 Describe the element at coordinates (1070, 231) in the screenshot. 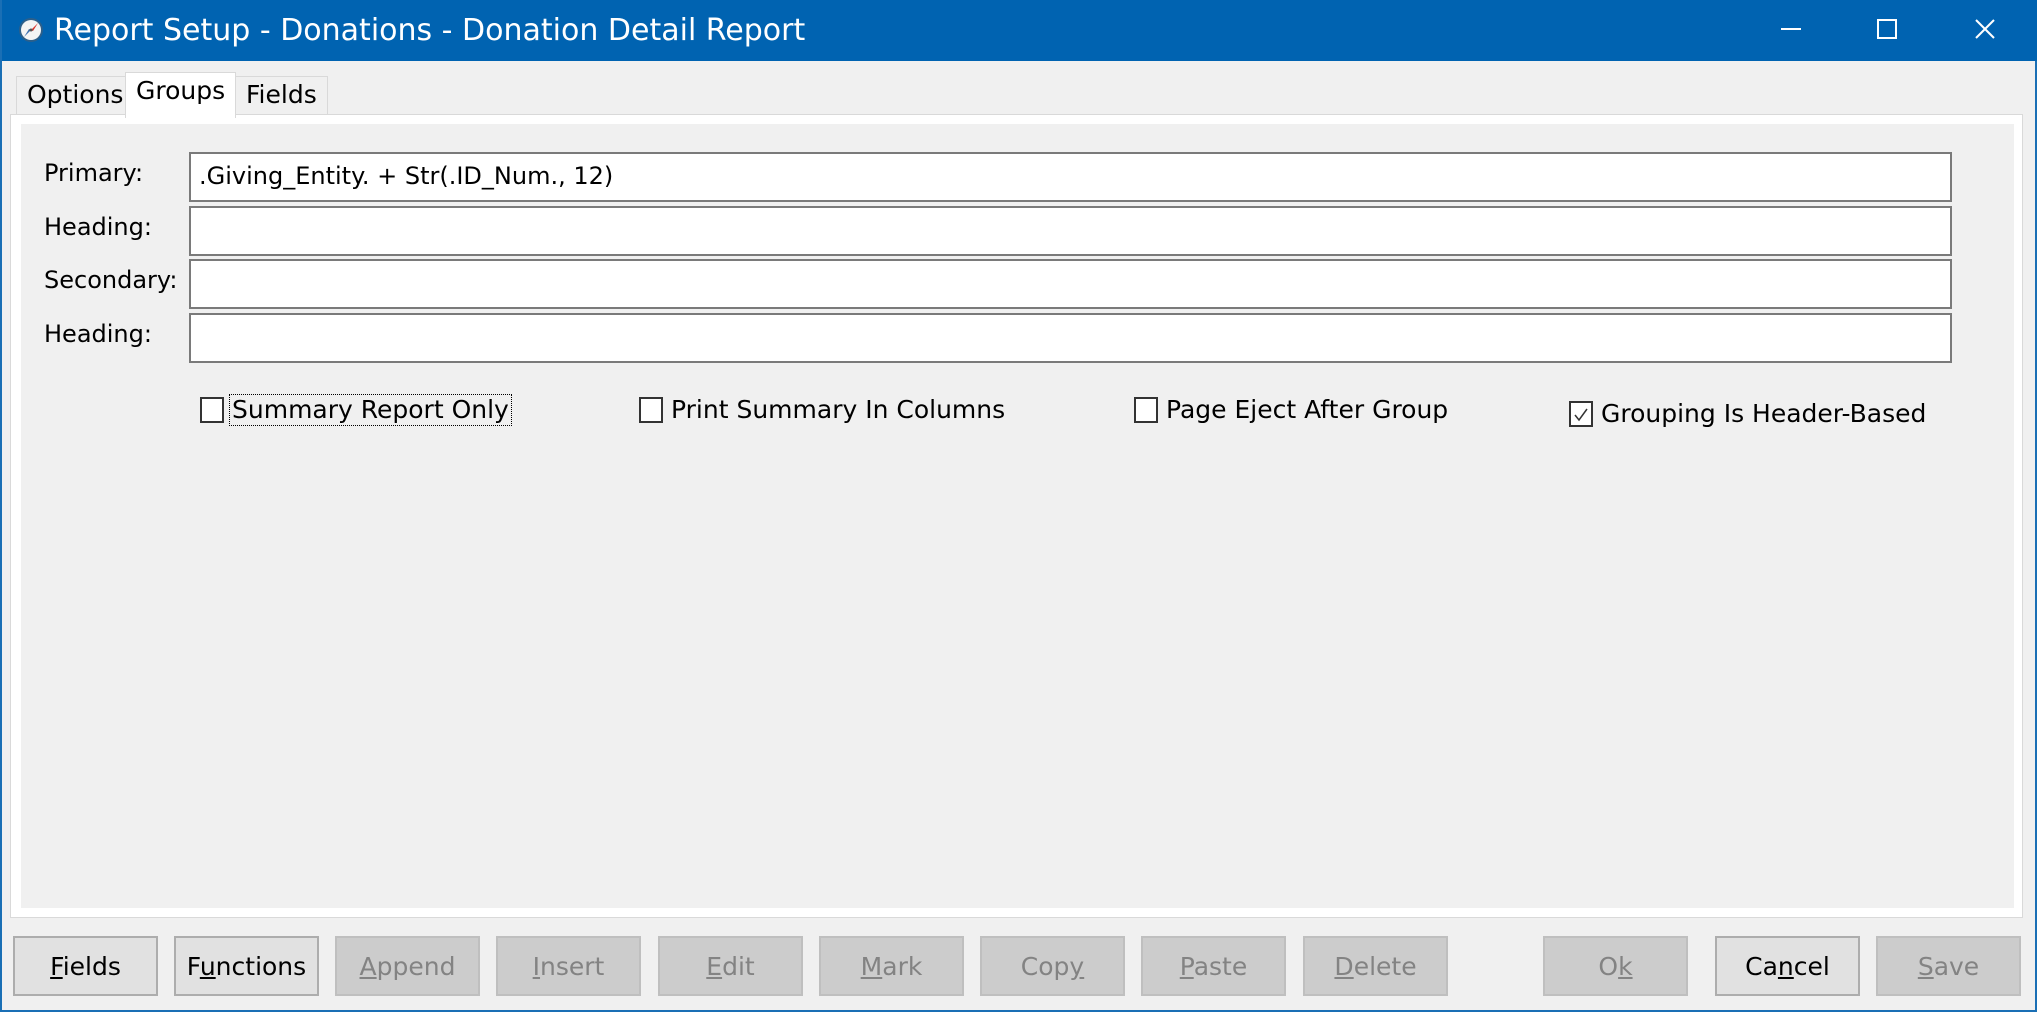

I see `primary-heading-field` at that location.